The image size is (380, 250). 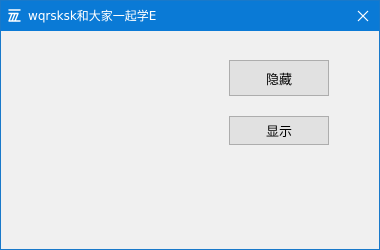 I want to click on close-button, so click(x=363, y=16).